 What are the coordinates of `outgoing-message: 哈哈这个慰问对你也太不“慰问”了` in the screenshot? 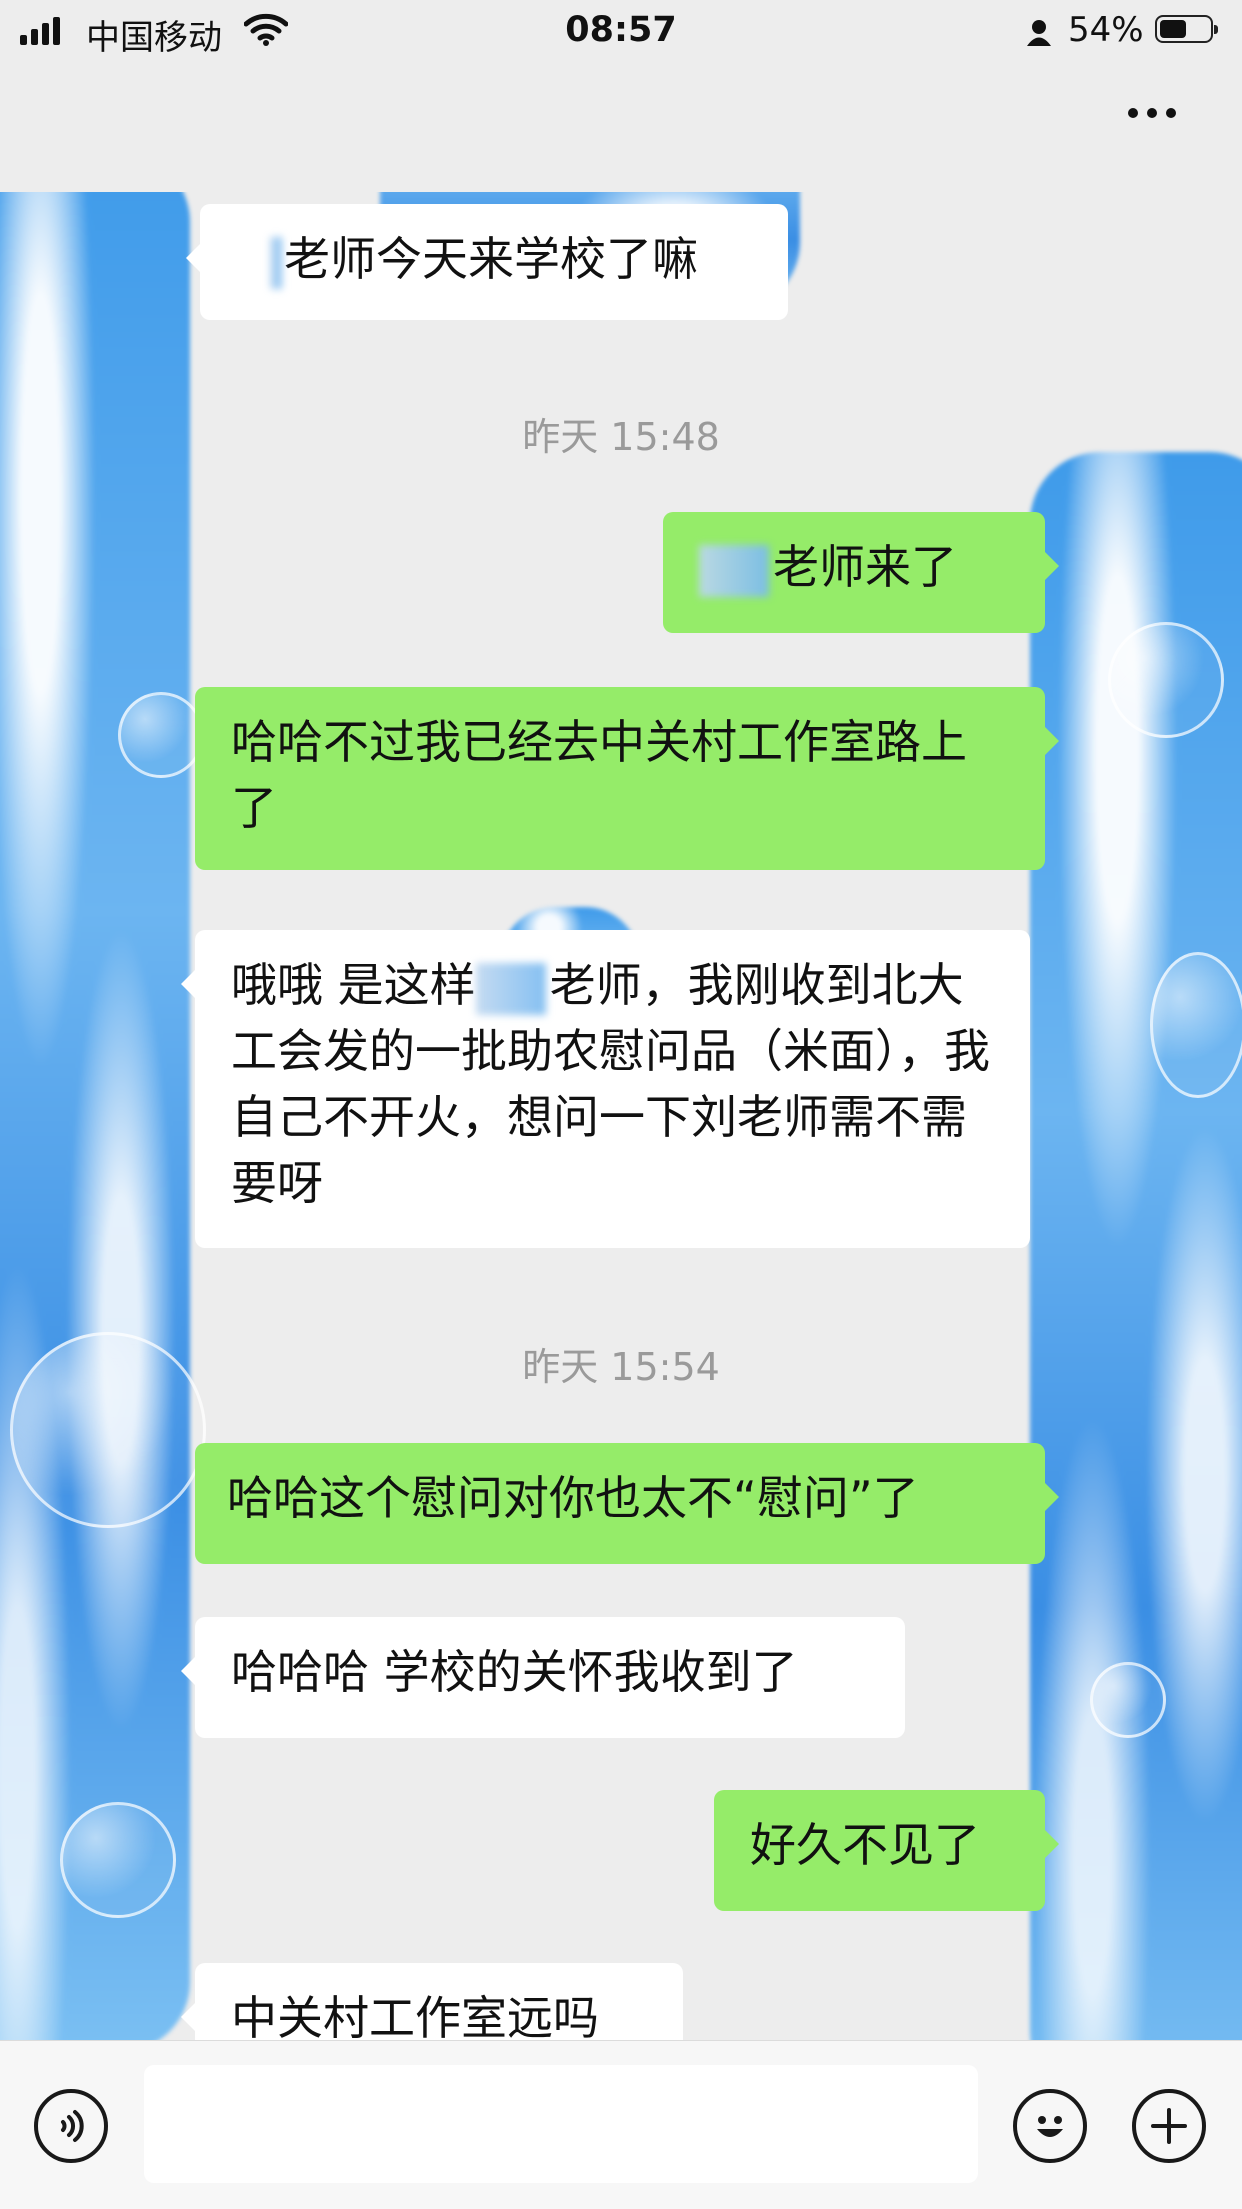 It's located at (627, 1503).